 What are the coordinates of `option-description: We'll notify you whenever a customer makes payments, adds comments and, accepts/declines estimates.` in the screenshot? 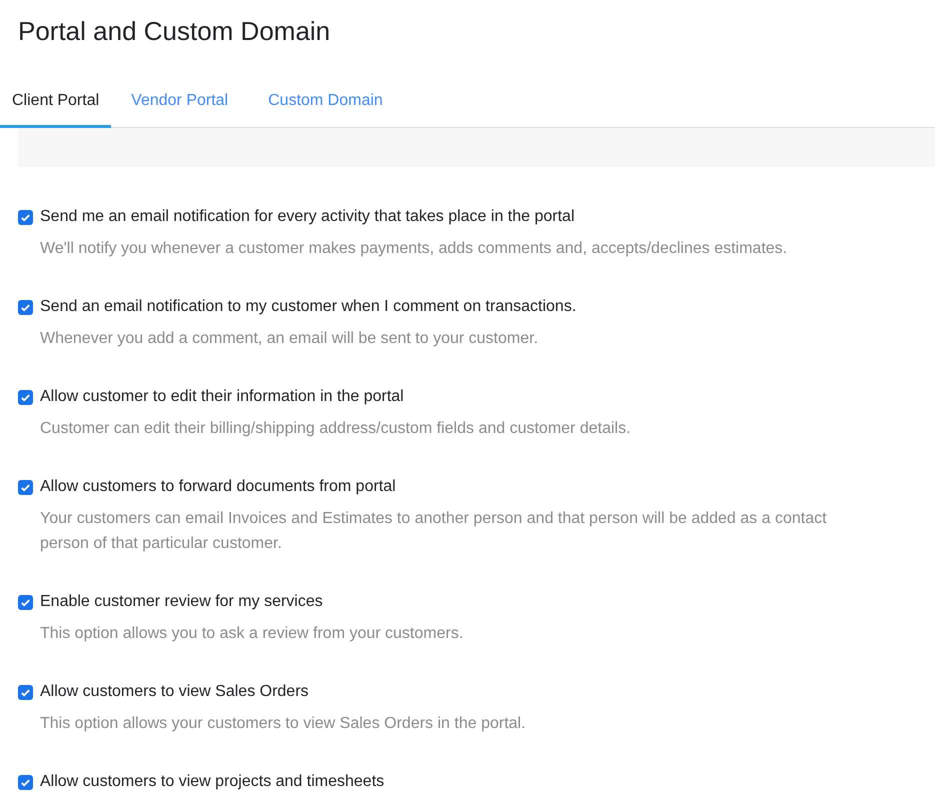 It's located at (414, 249).